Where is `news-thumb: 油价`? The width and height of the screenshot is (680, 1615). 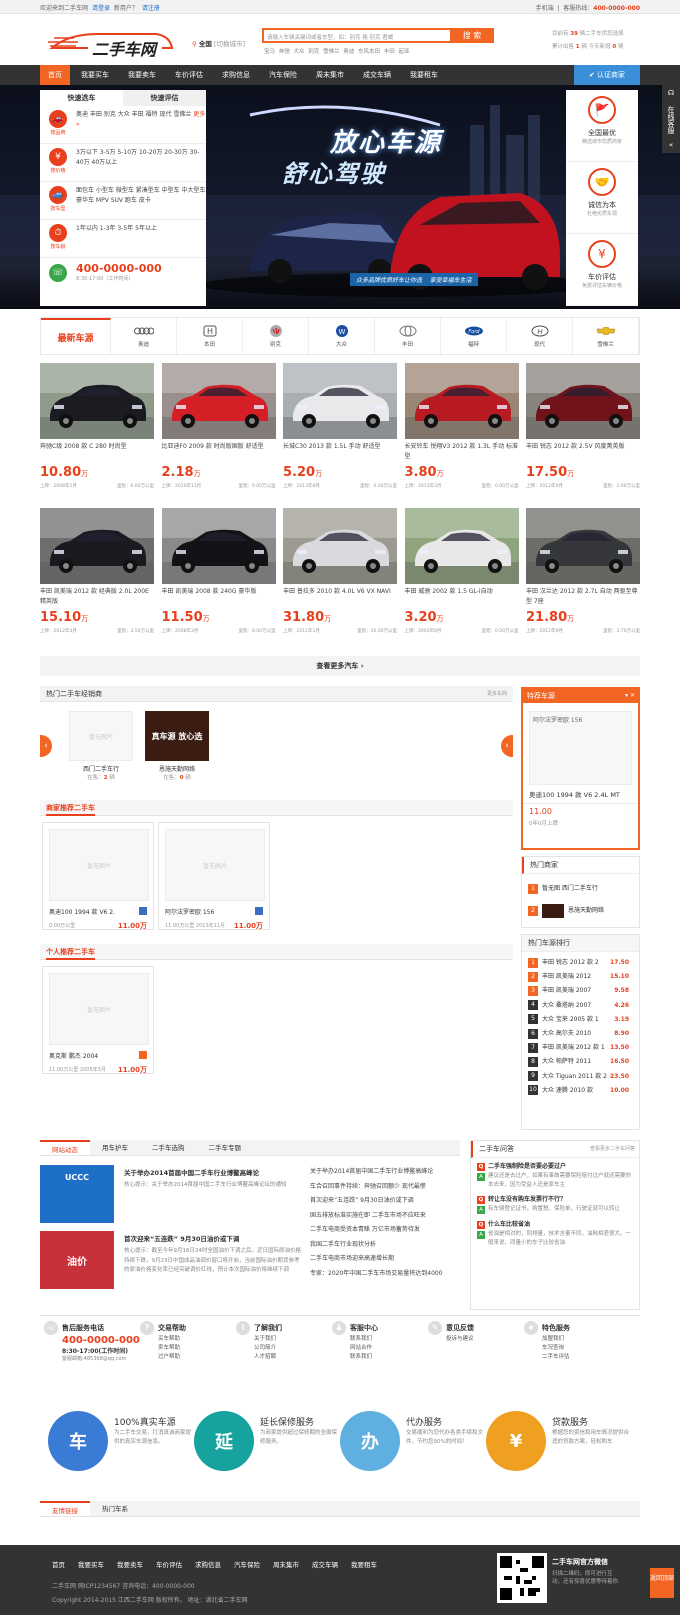 news-thumb: 油价 is located at coordinates (77, 1260).